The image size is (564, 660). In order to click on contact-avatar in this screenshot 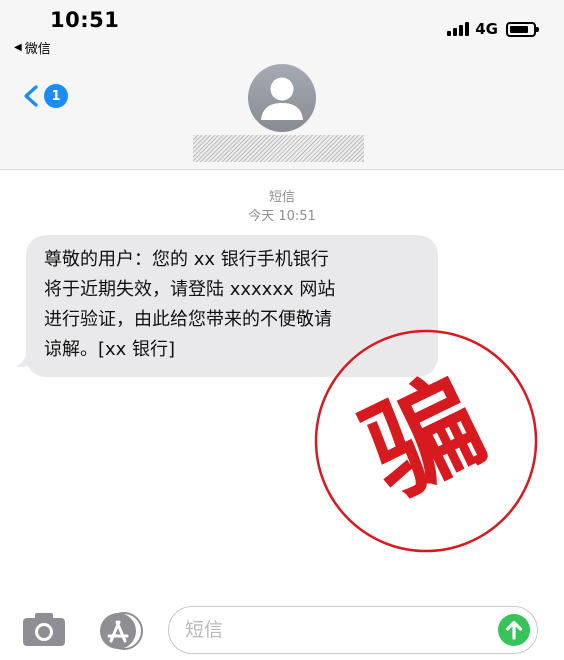, I will do `click(282, 98)`.